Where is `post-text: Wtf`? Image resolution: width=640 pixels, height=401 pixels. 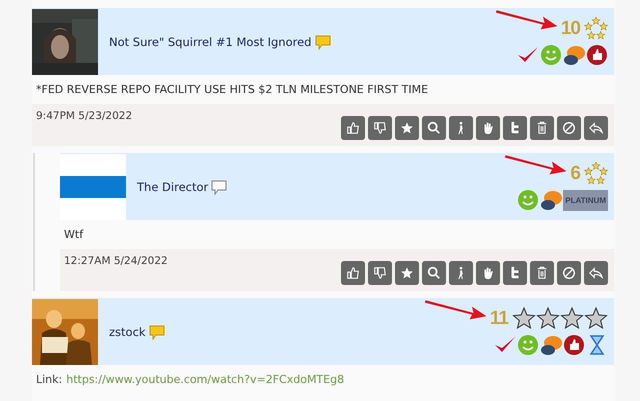 post-text: Wtf is located at coordinates (74, 234).